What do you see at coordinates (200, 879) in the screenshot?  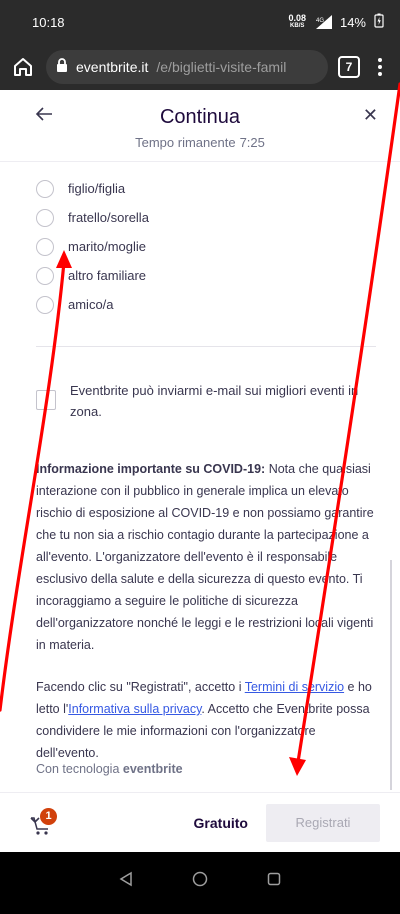 I see `home-circle-icon` at bounding box center [200, 879].